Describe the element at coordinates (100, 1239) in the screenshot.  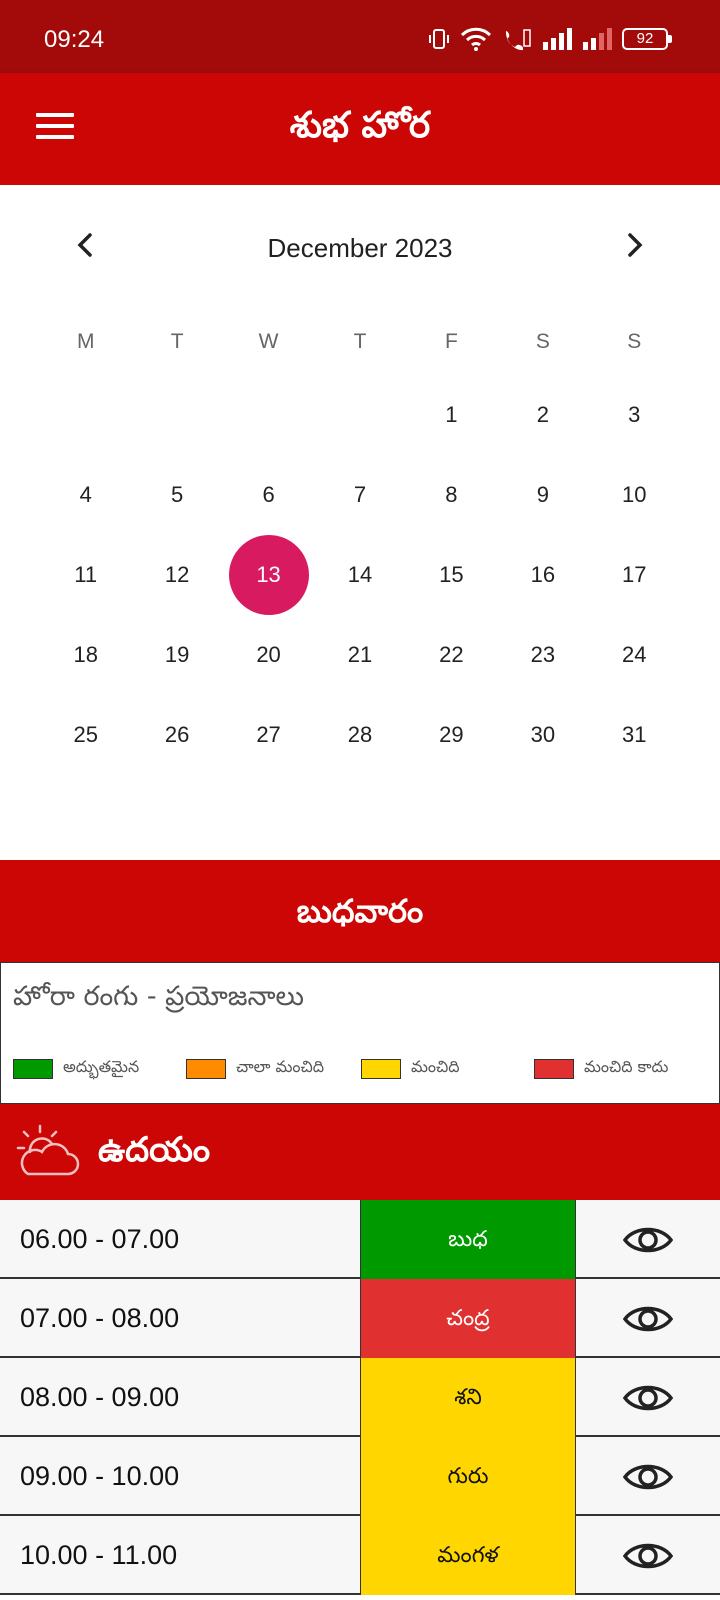
I see `hora-time: 06.00 - 07.00` at that location.